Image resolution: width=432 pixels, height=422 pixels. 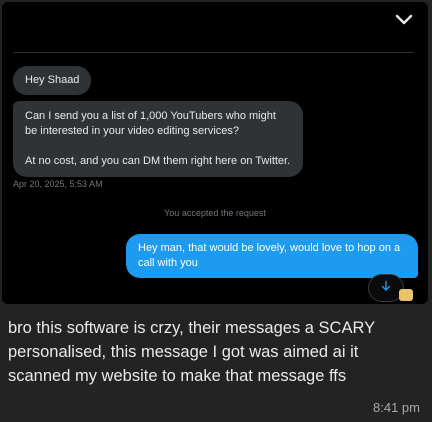 I want to click on arrow-down-icon, so click(x=386, y=288).